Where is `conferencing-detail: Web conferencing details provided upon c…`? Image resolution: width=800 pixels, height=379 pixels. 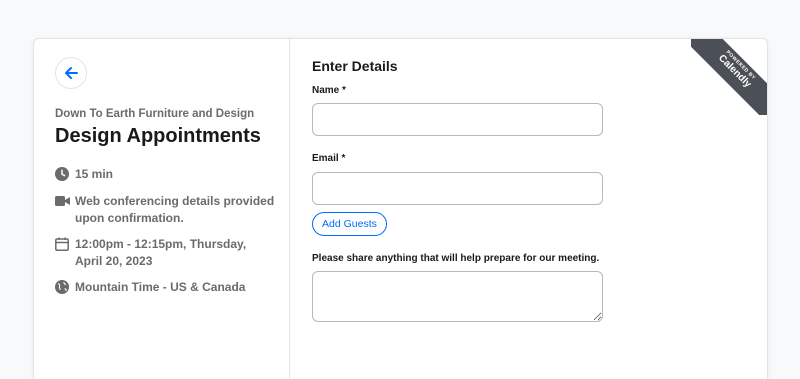
conferencing-detail: Web conferencing details provided upon c… is located at coordinates (165, 210).